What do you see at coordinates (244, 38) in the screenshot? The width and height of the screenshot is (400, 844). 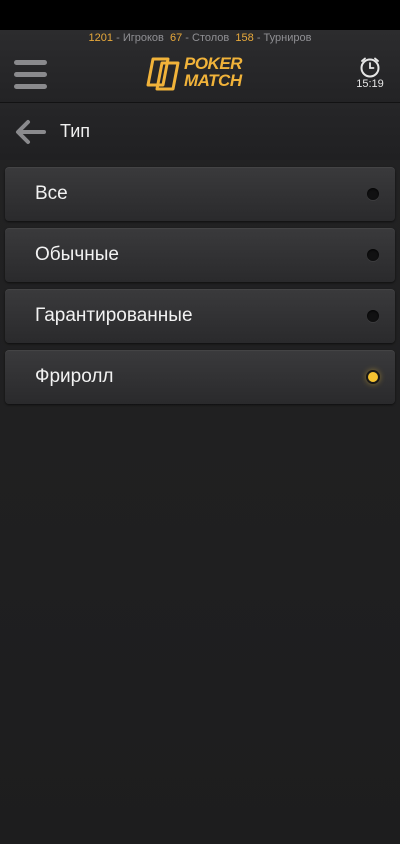 I see `tournaments-count: 158` at bounding box center [244, 38].